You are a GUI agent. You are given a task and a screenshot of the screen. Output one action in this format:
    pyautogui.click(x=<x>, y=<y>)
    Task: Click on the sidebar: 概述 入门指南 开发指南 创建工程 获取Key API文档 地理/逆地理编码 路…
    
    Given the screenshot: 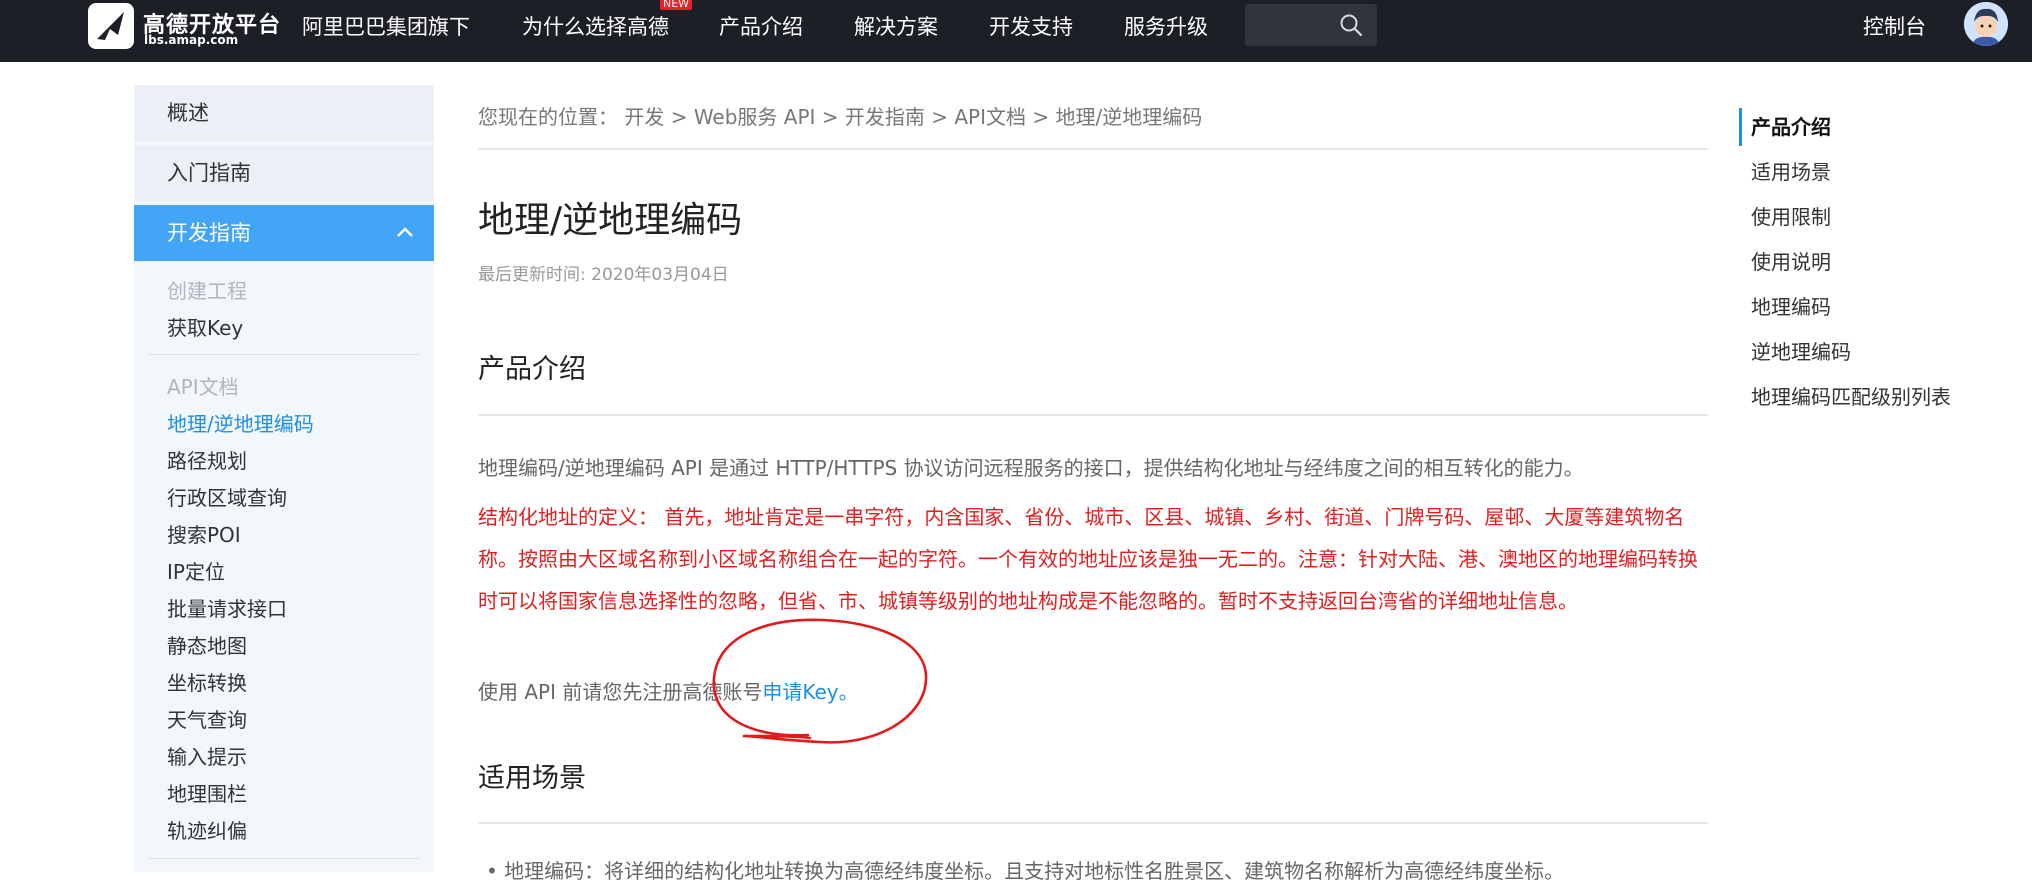 What is the action you would take?
    pyautogui.click(x=284, y=478)
    